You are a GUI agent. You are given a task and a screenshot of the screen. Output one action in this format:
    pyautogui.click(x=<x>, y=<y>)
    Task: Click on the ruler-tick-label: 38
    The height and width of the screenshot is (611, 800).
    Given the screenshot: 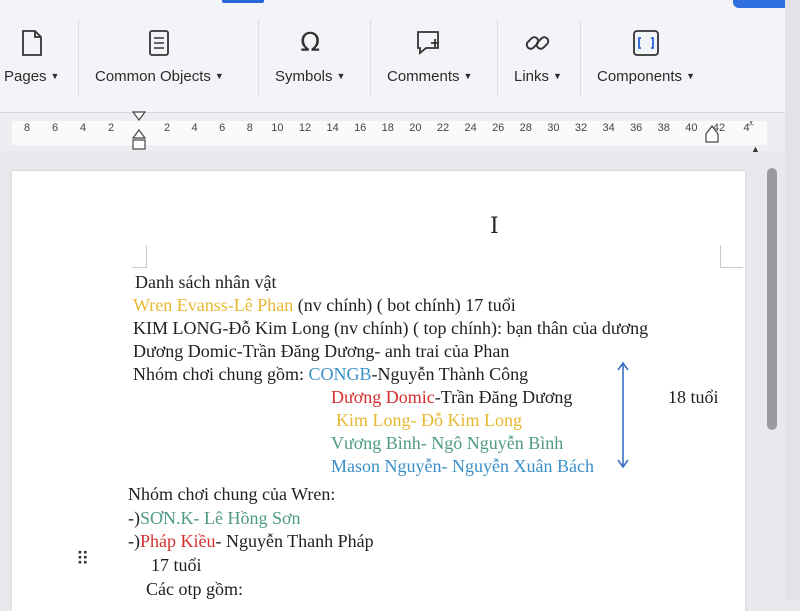 What is the action you would take?
    pyautogui.click(x=663, y=128)
    